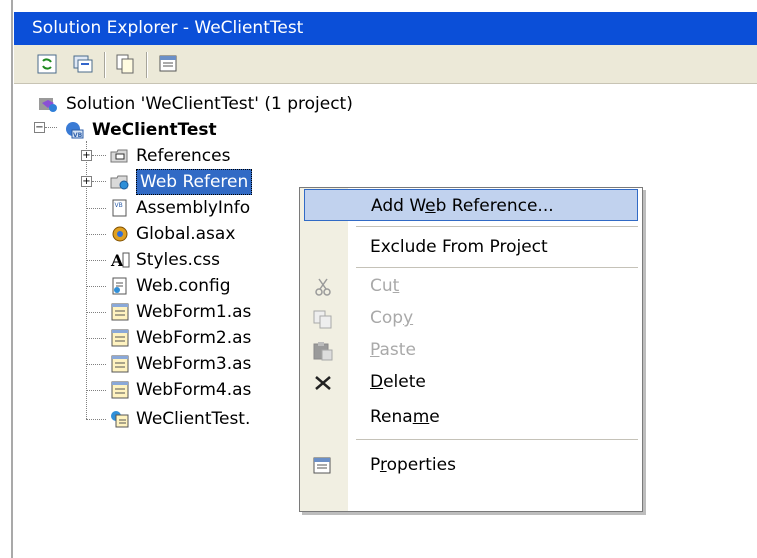 The image size is (757, 558). Describe the element at coordinates (125, 64) in the screenshot. I see `copy-project-icon` at that location.